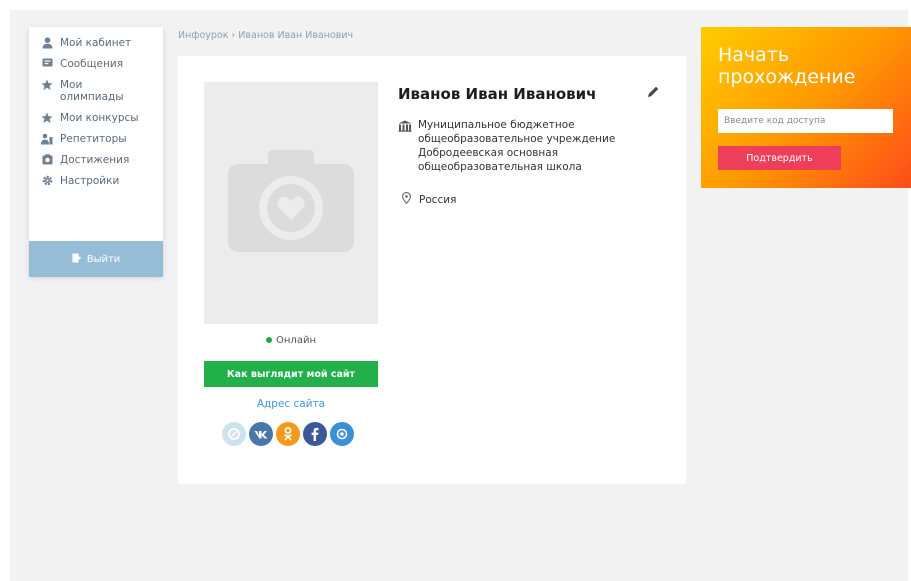 The height and width of the screenshot is (581, 911). Describe the element at coordinates (342, 434) in the screenshot. I see `mail-icon` at that location.